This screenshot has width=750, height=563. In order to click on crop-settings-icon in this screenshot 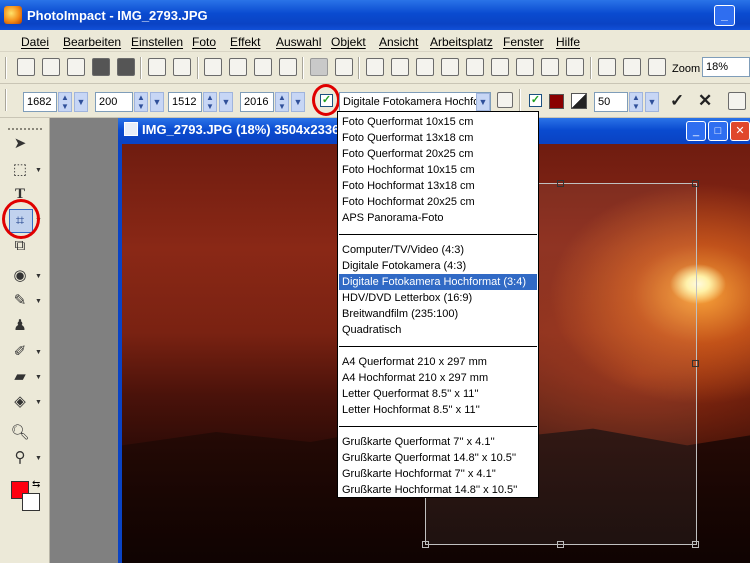, I will do `click(737, 101)`.